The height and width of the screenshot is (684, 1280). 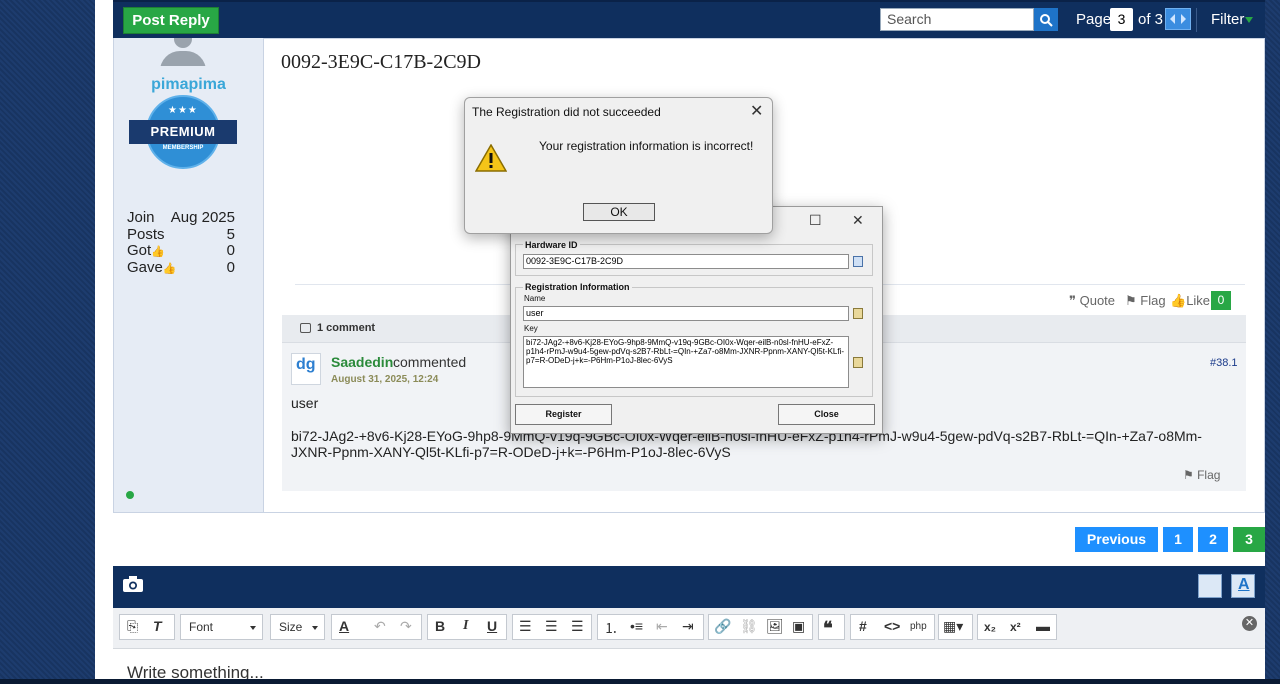 What do you see at coordinates (1116, 539) in the screenshot?
I see `previous-page-button: Previous` at bounding box center [1116, 539].